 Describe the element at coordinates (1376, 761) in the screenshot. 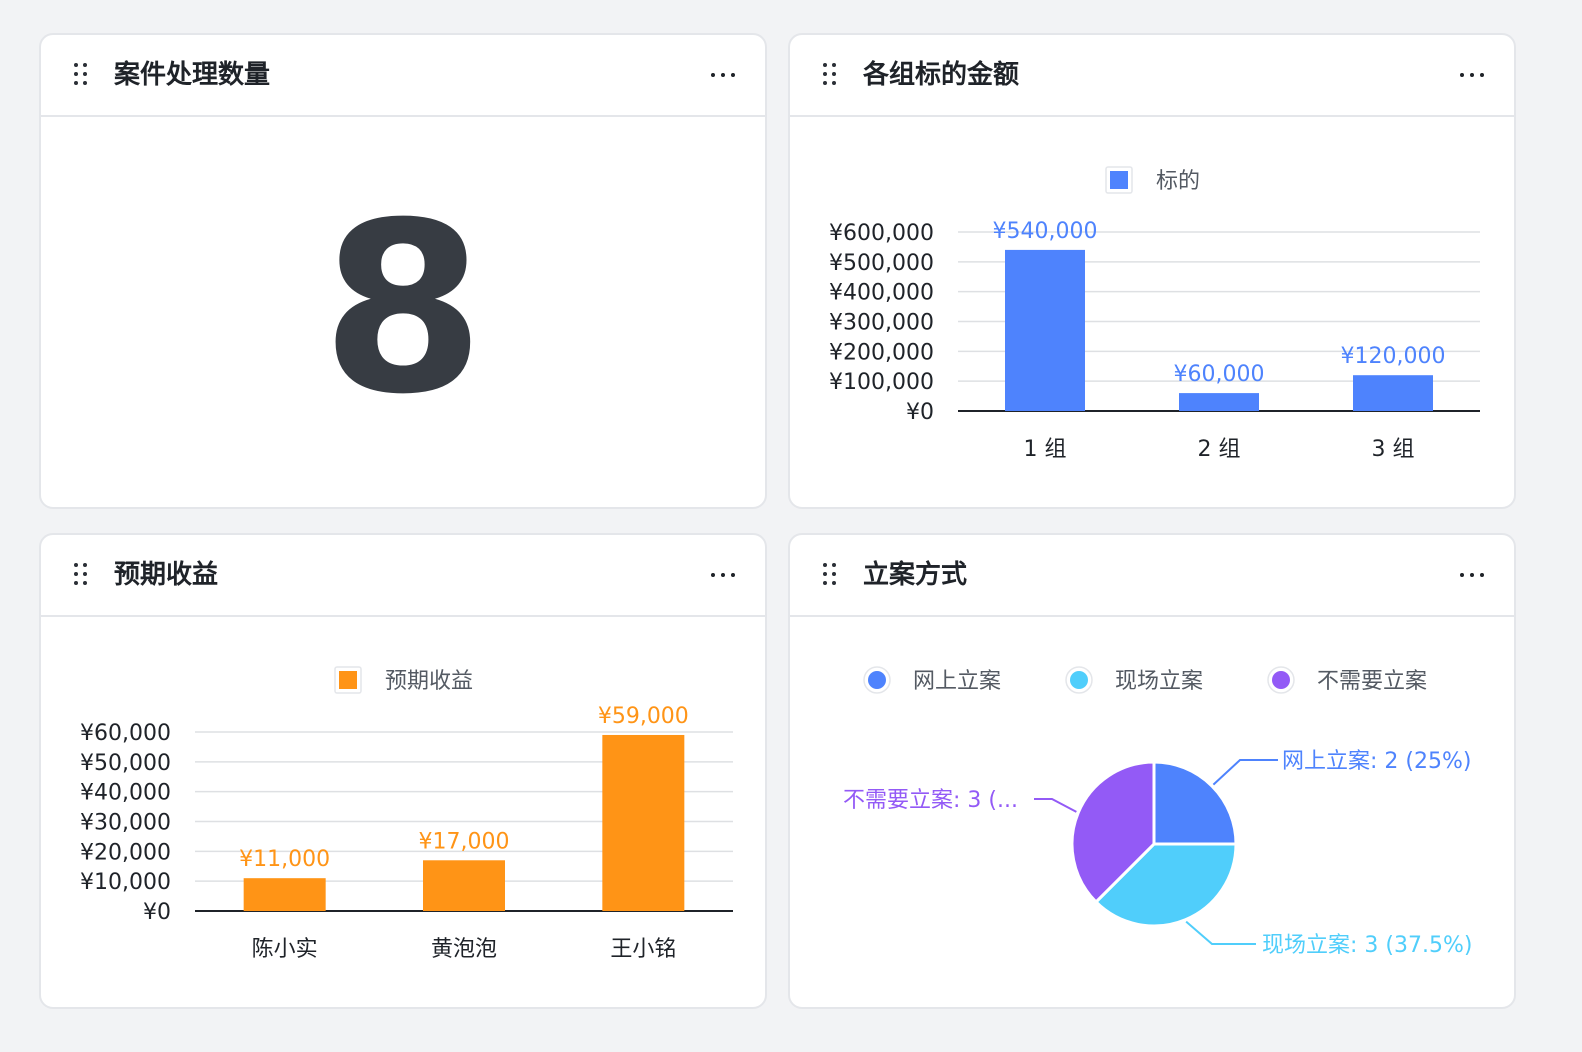

I see `pie-slice-label: 网上立案: 2 (25%)` at that location.